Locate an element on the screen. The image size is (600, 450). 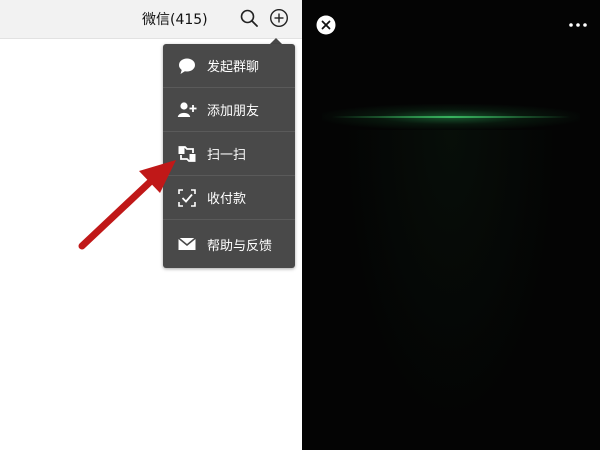
menu-item-label: 扫一扫 is located at coordinates (227, 155).